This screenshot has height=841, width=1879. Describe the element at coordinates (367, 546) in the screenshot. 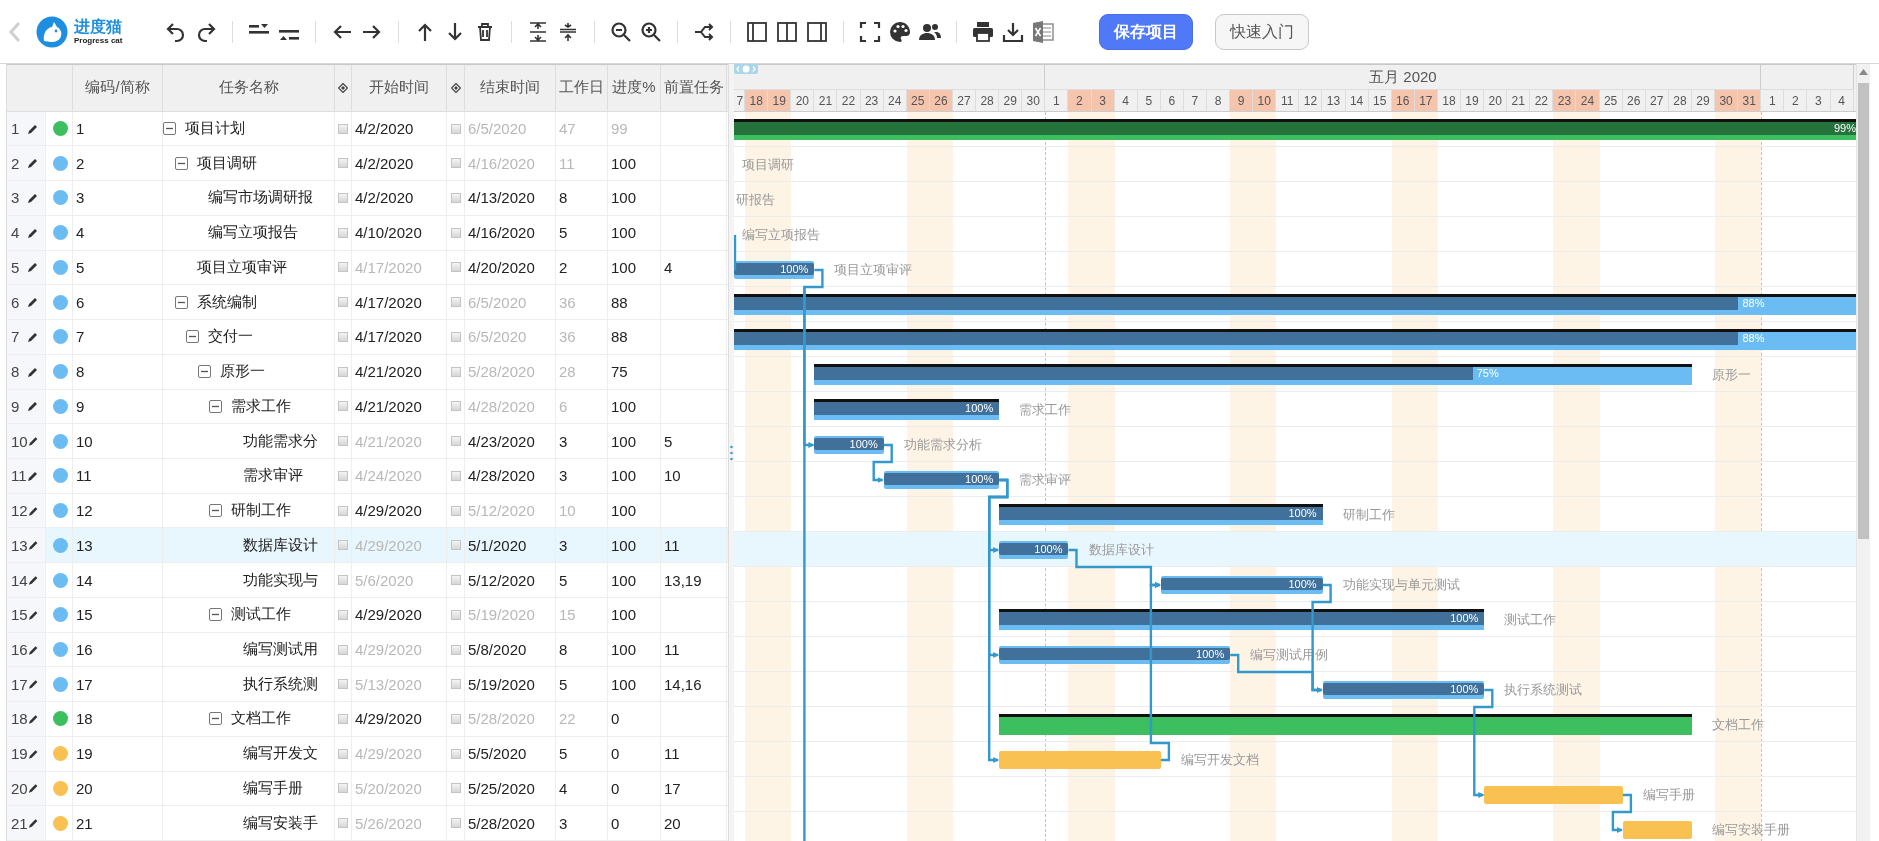

I see `table-row: 13 13 数据库设计 4/29/2020 5/1/2020 3 100 11` at that location.